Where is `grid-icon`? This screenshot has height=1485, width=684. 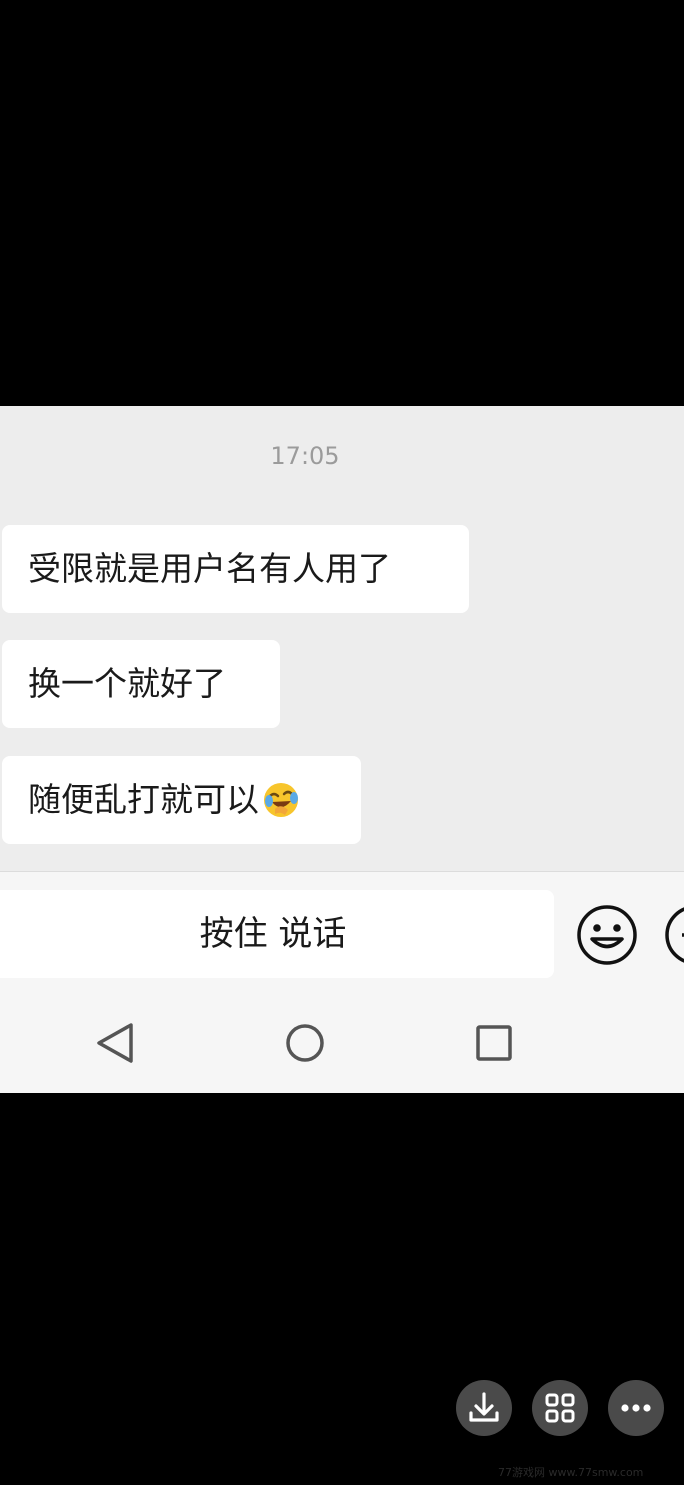
grid-icon is located at coordinates (560, 1408).